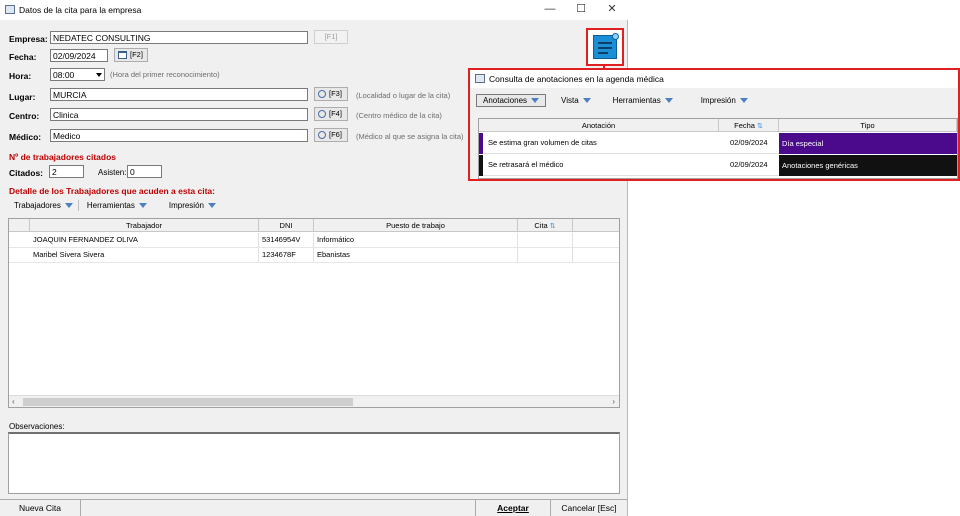  I want to click on window-title: Datos de la cita para la empresa, so click(80, 10).